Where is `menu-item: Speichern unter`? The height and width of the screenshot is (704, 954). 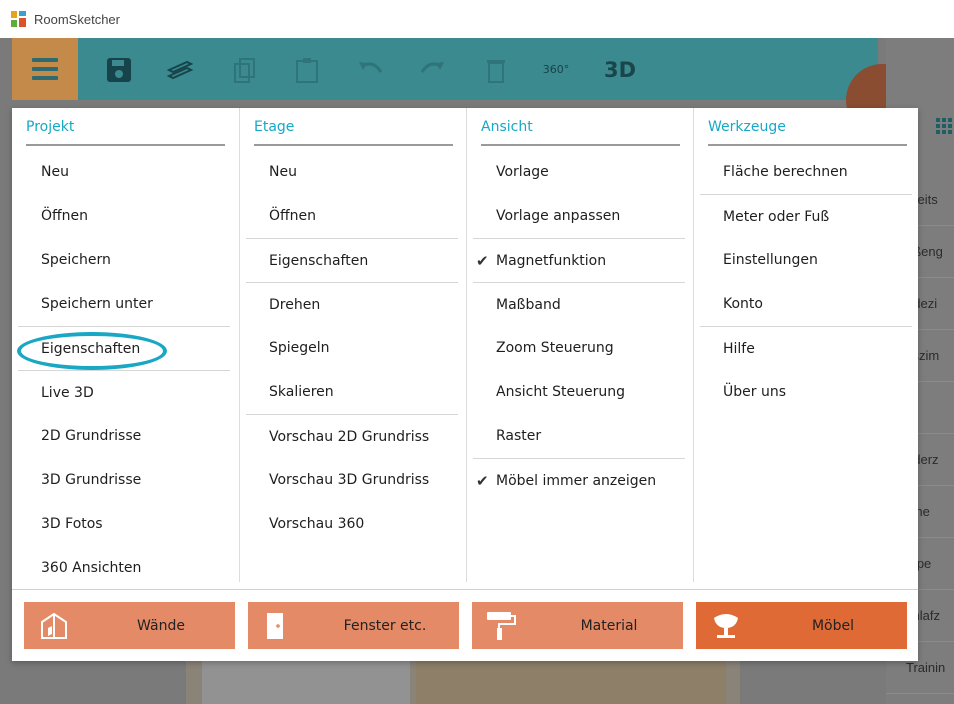
menu-item: Speichern unter is located at coordinates (124, 304).